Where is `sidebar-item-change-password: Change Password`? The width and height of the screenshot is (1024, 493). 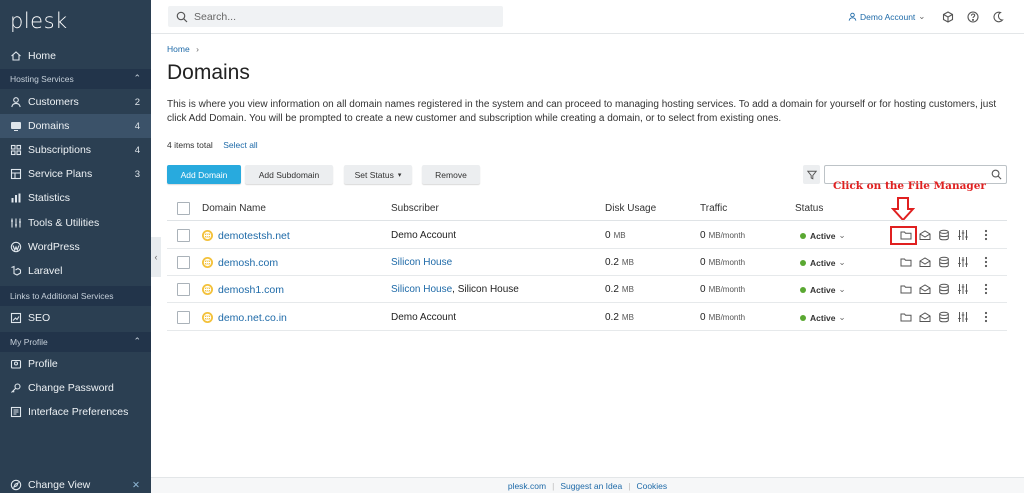 sidebar-item-change-password: Change Password is located at coordinates (75, 388).